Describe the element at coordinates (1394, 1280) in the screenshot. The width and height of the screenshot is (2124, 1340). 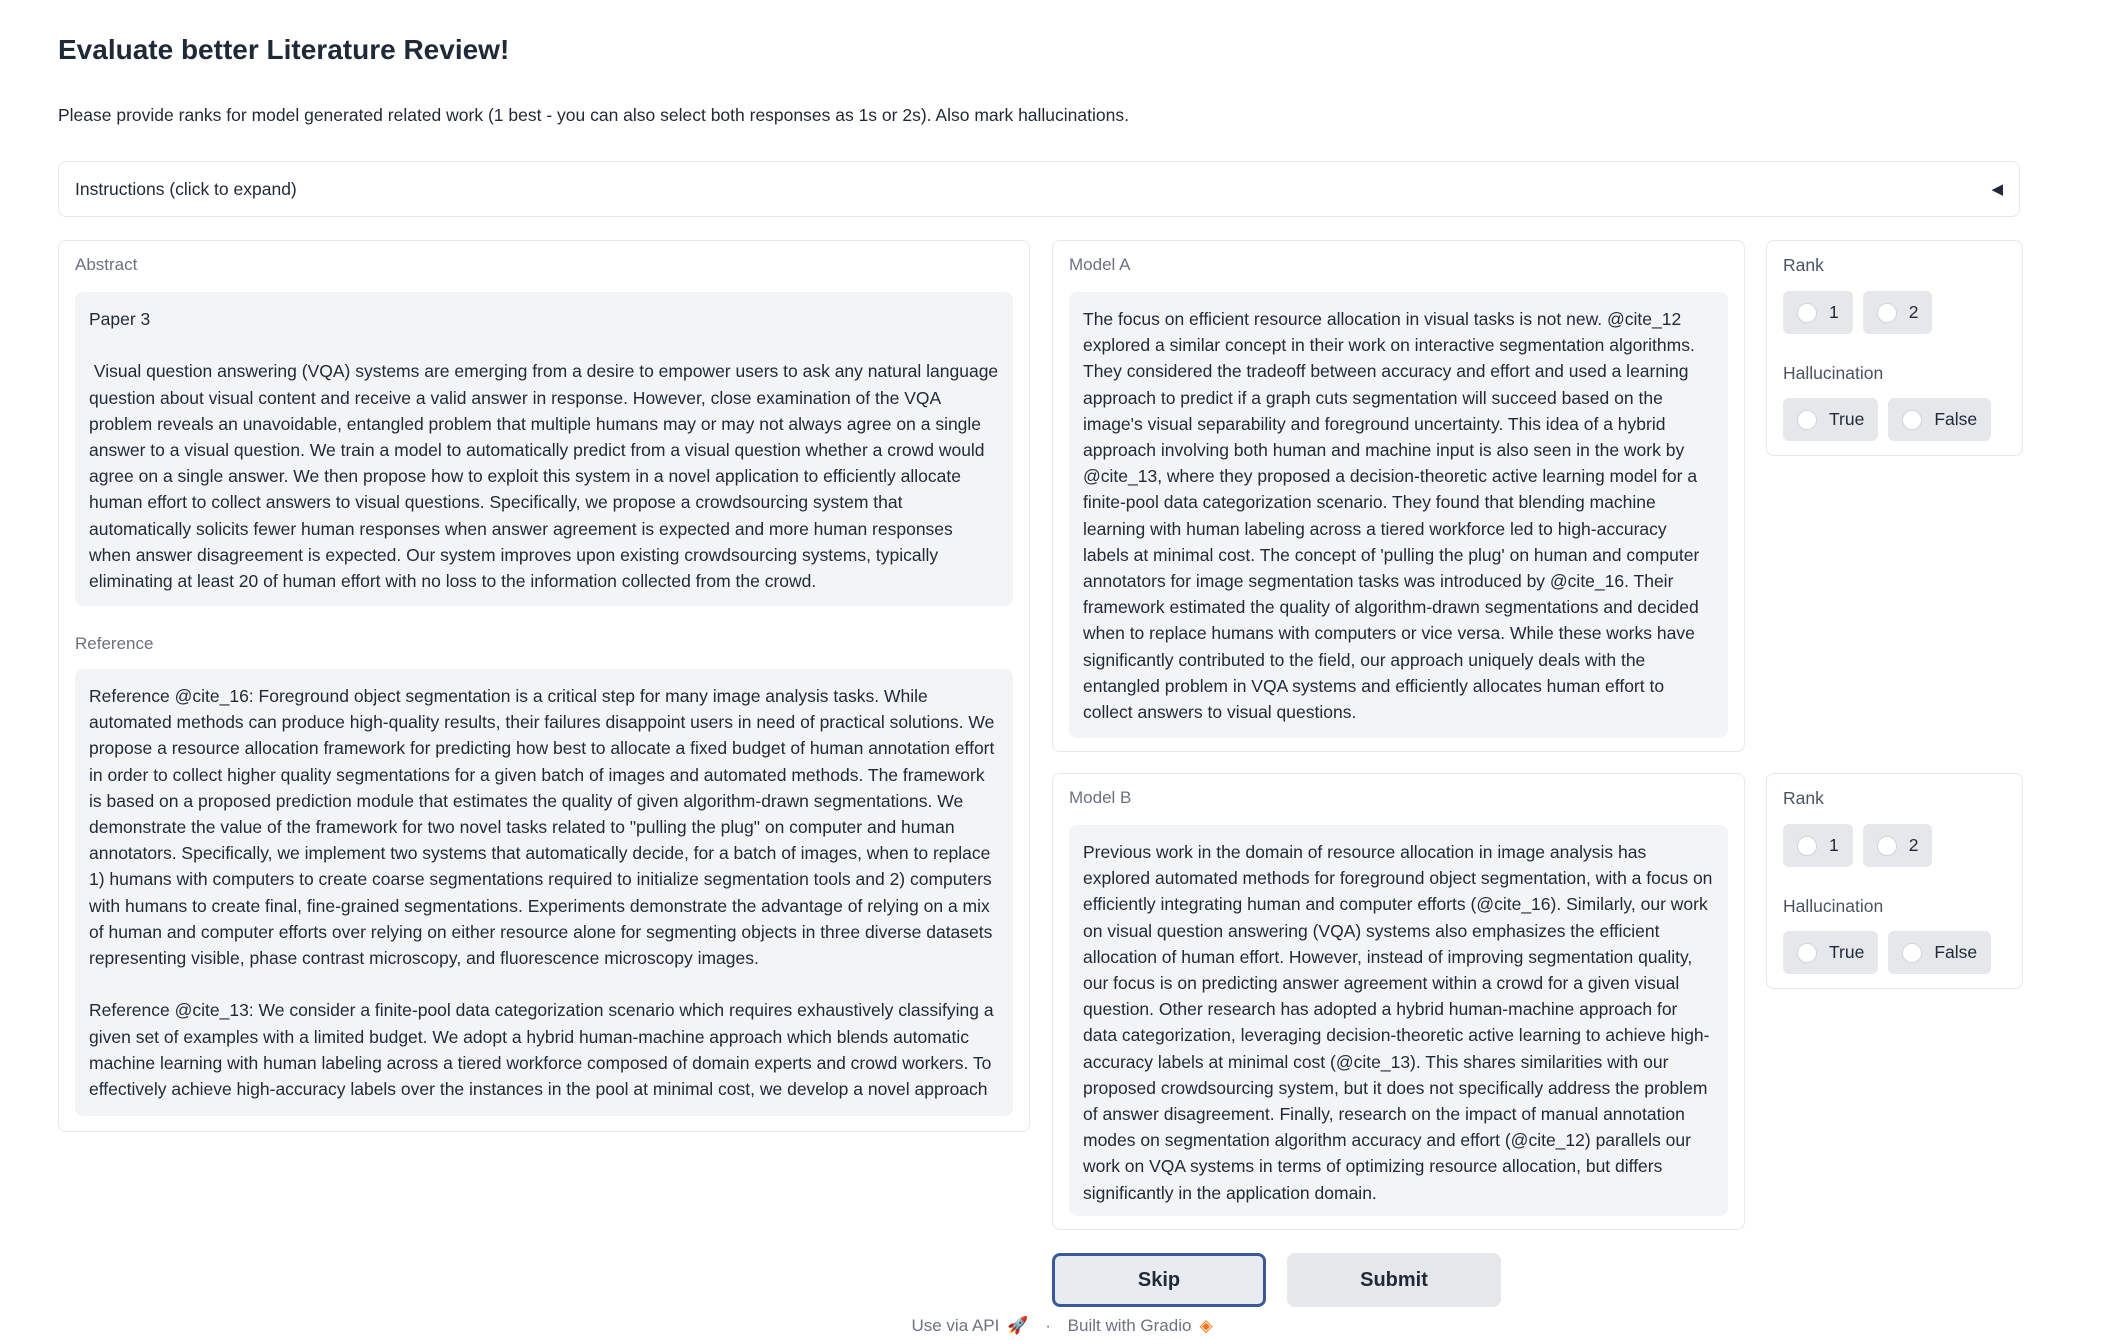
I see `submit-button: Submit` at that location.